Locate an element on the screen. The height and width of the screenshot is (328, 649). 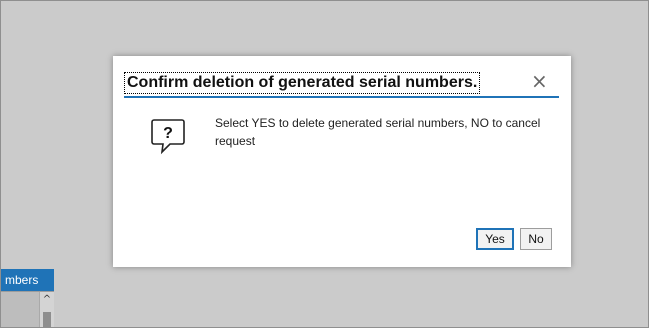
title-divider is located at coordinates (341, 97).